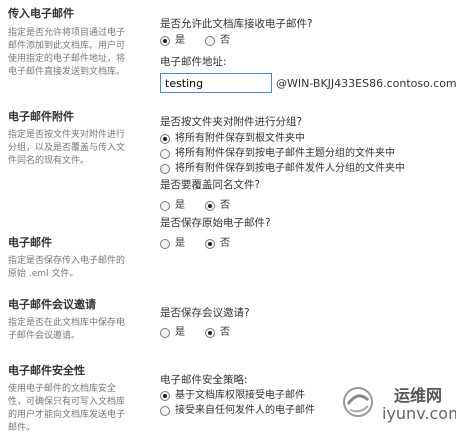  Describe the element at coordinates (245, 410) in the screenshot. I see `security-any-sender-label: 接受来自任何发件人的电子邮件` at that location.